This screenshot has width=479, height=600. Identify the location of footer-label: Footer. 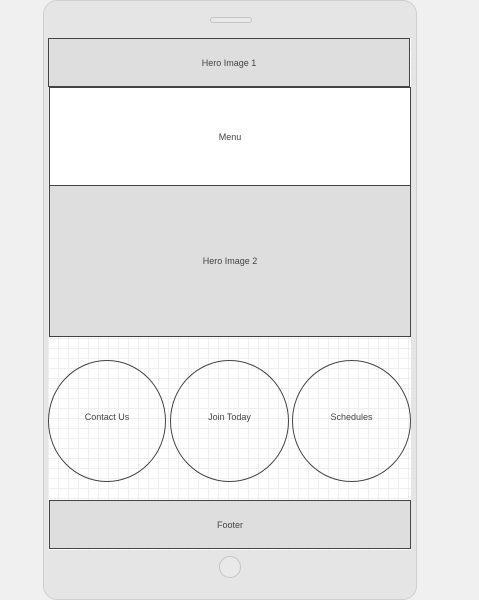
(229, 524).